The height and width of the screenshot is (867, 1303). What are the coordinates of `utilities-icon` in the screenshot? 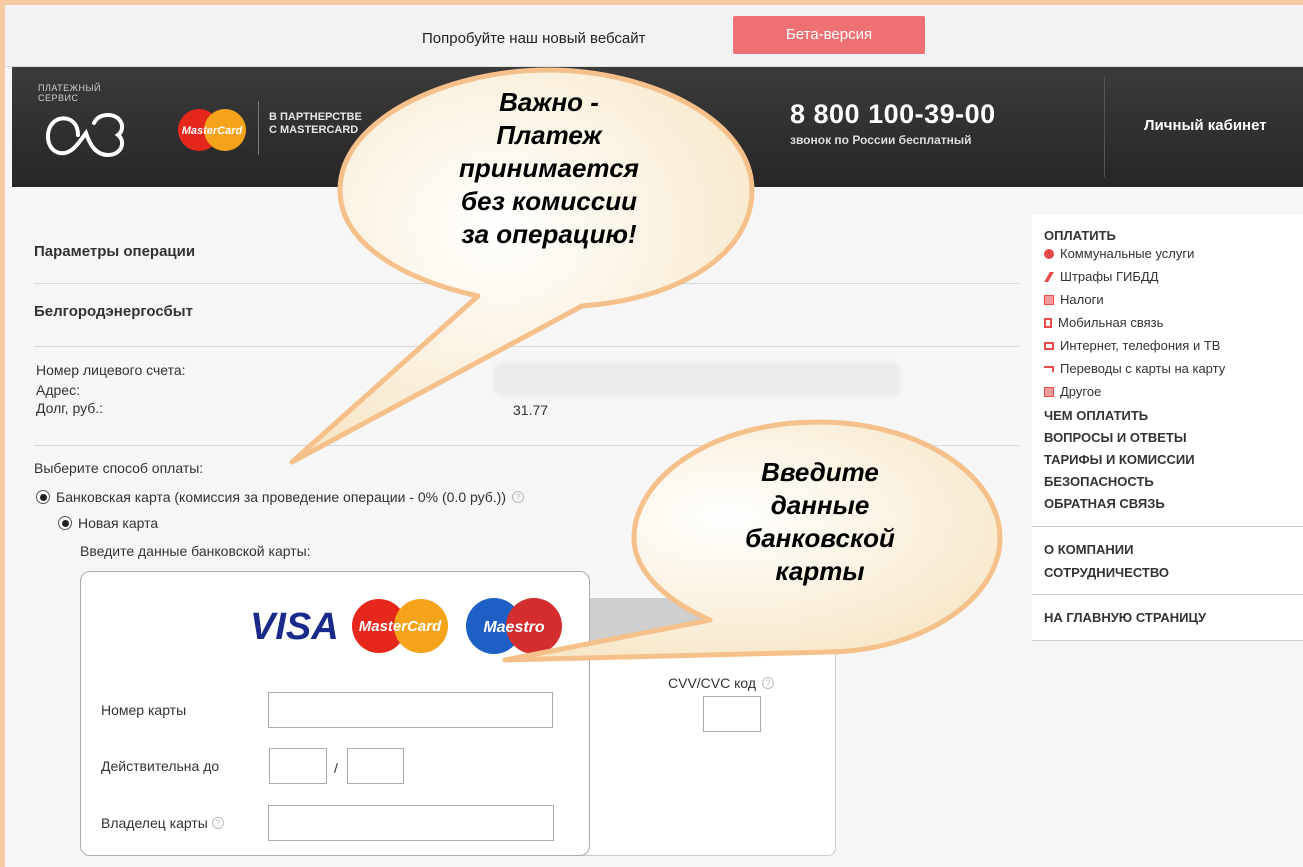 It's located at (1049, 253).